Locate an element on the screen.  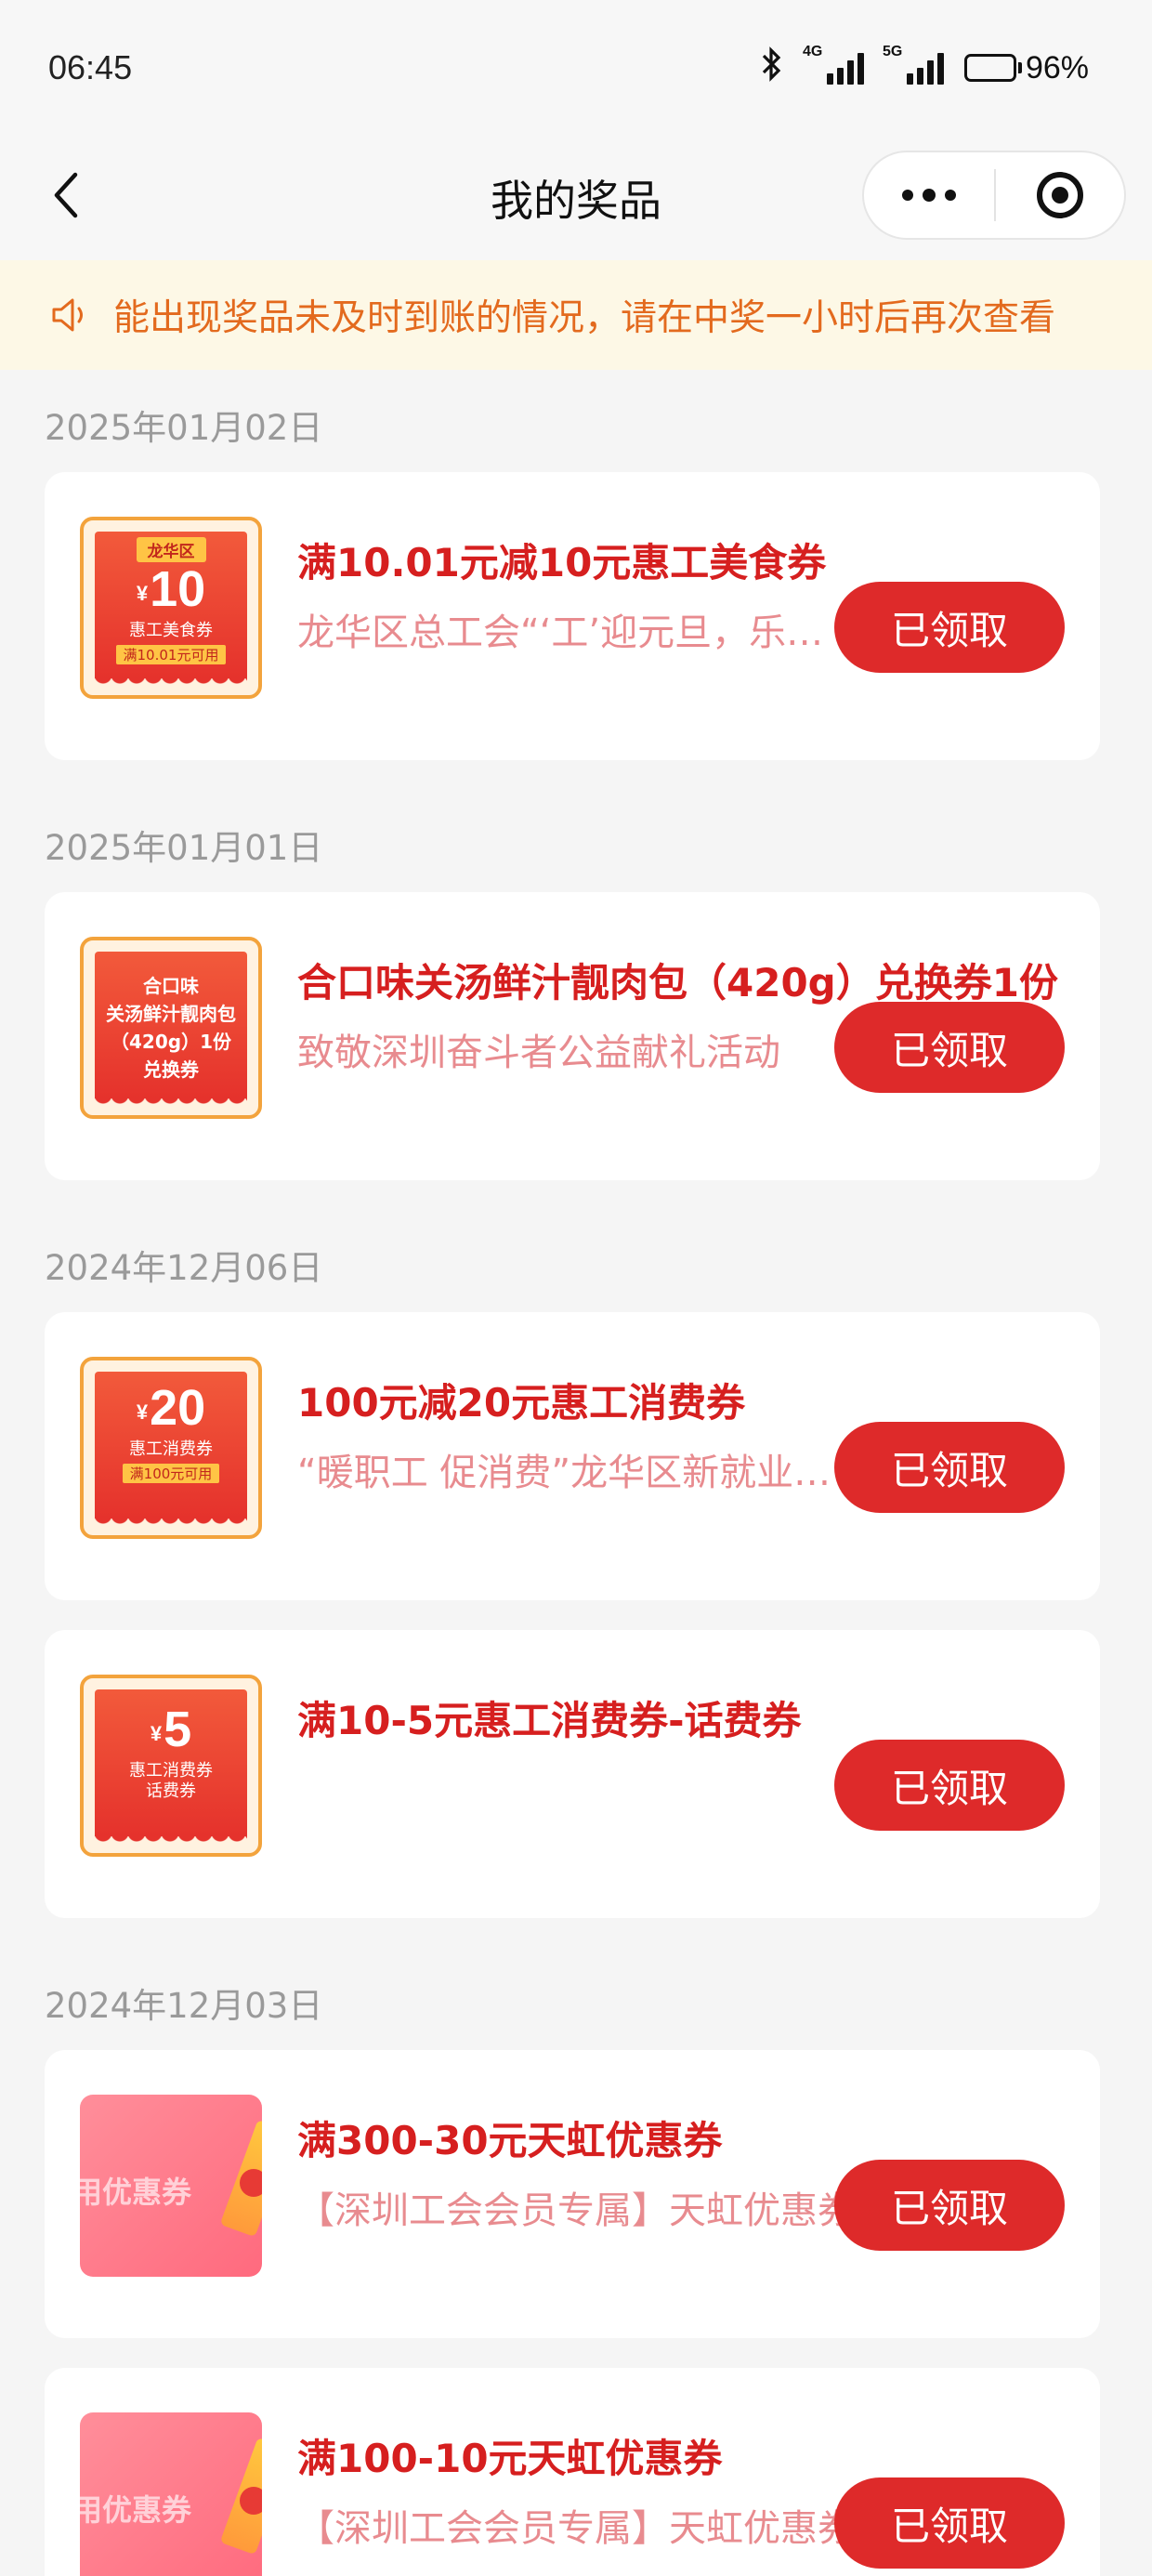
target-icon is located at coordinates (1060, 195).